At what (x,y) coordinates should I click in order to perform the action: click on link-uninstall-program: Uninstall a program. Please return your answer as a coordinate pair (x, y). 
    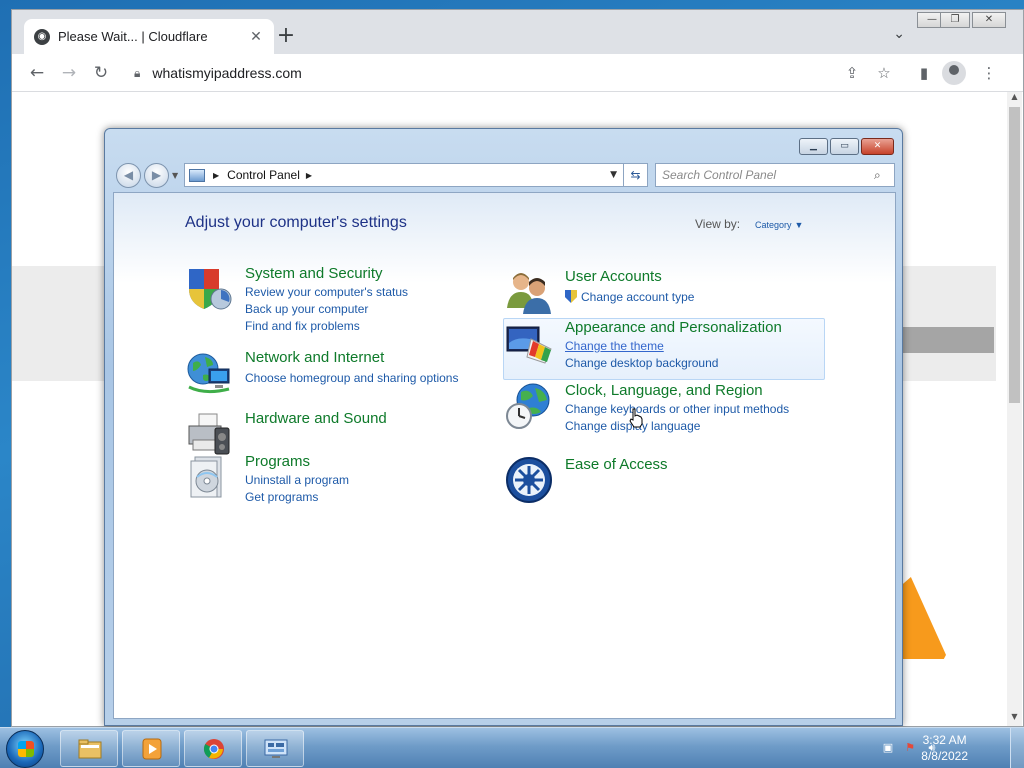
    Looking at the image, I should click on (297, 480).